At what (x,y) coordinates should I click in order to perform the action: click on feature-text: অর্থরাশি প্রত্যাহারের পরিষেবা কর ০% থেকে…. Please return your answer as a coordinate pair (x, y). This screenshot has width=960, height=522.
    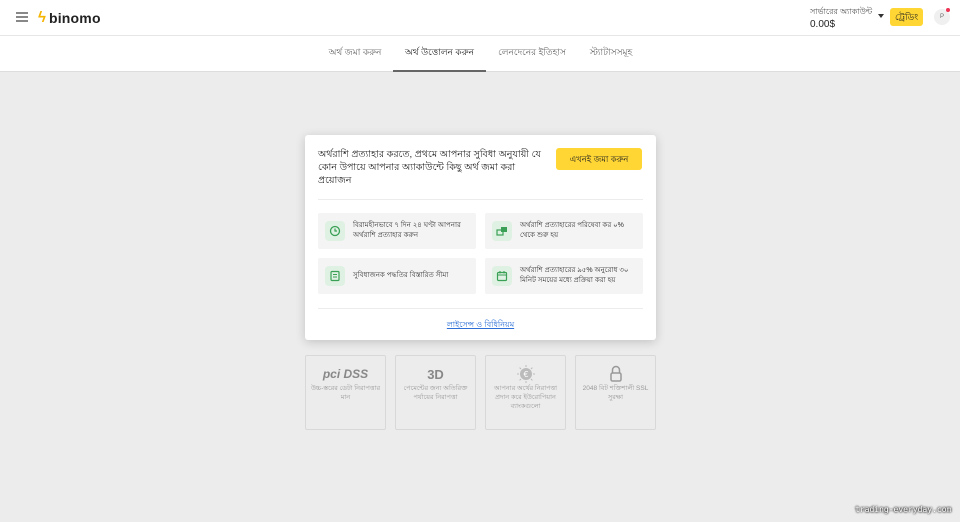
    Looking at the image, I should click on (572, 230).